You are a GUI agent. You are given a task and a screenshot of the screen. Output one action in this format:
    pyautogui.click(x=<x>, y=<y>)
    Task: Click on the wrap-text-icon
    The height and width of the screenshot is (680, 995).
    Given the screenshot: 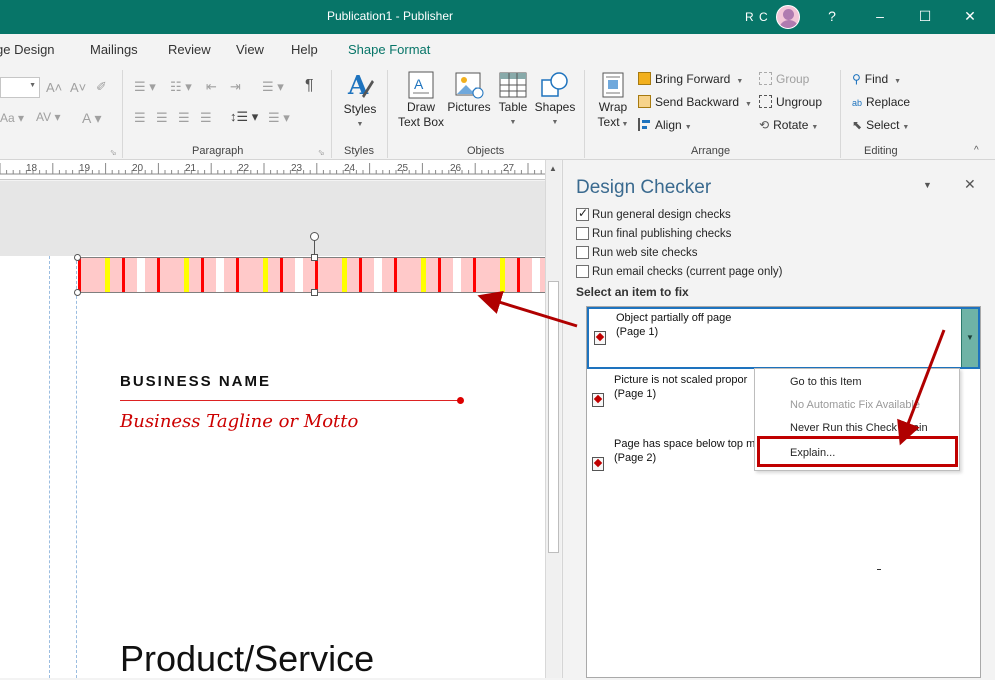 What is the action you would take?
    pyautogui.click(x=613, y=85)
    